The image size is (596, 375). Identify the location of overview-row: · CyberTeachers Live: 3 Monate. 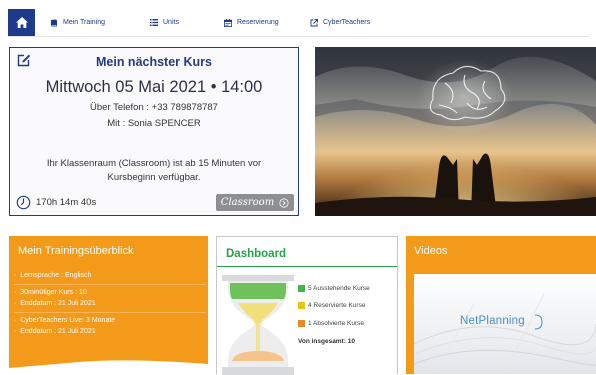
(65, 320).